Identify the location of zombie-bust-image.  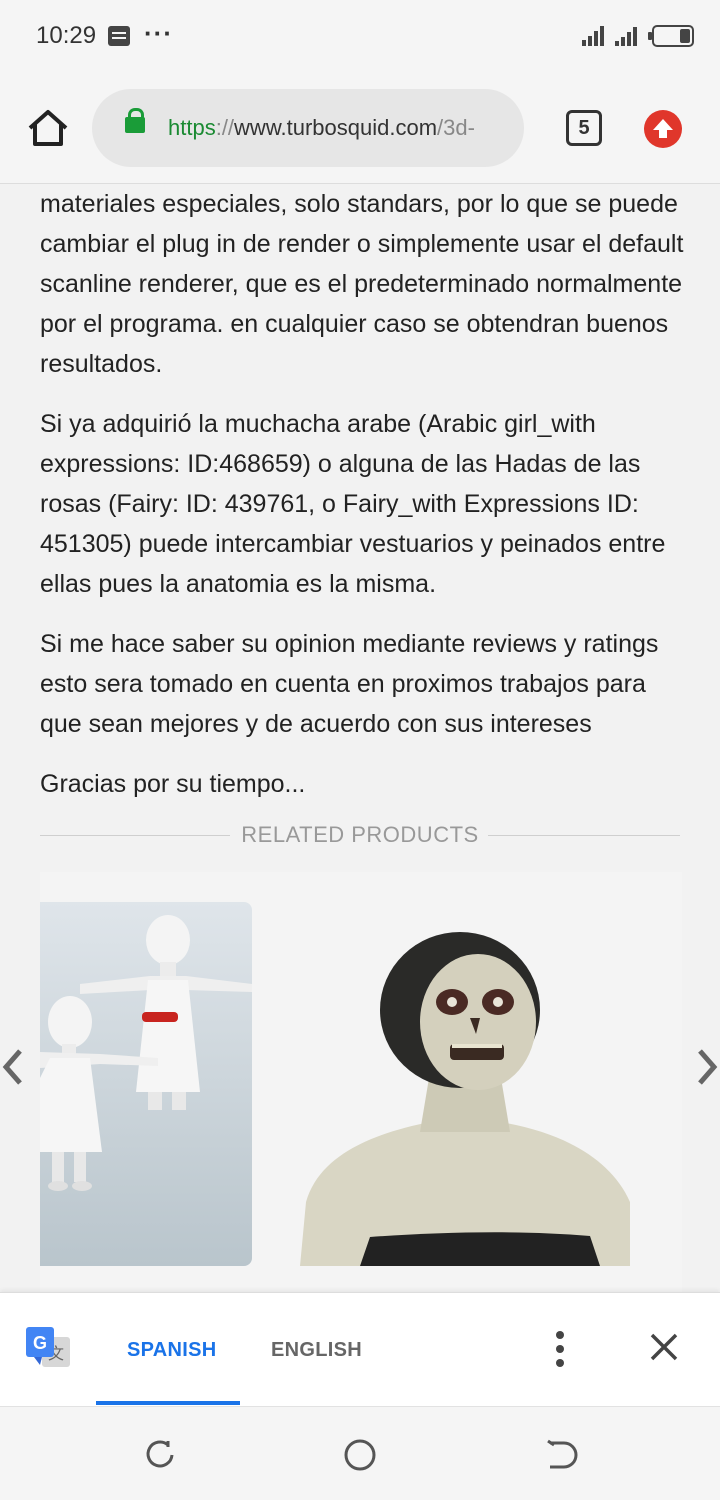
(465, 1099).